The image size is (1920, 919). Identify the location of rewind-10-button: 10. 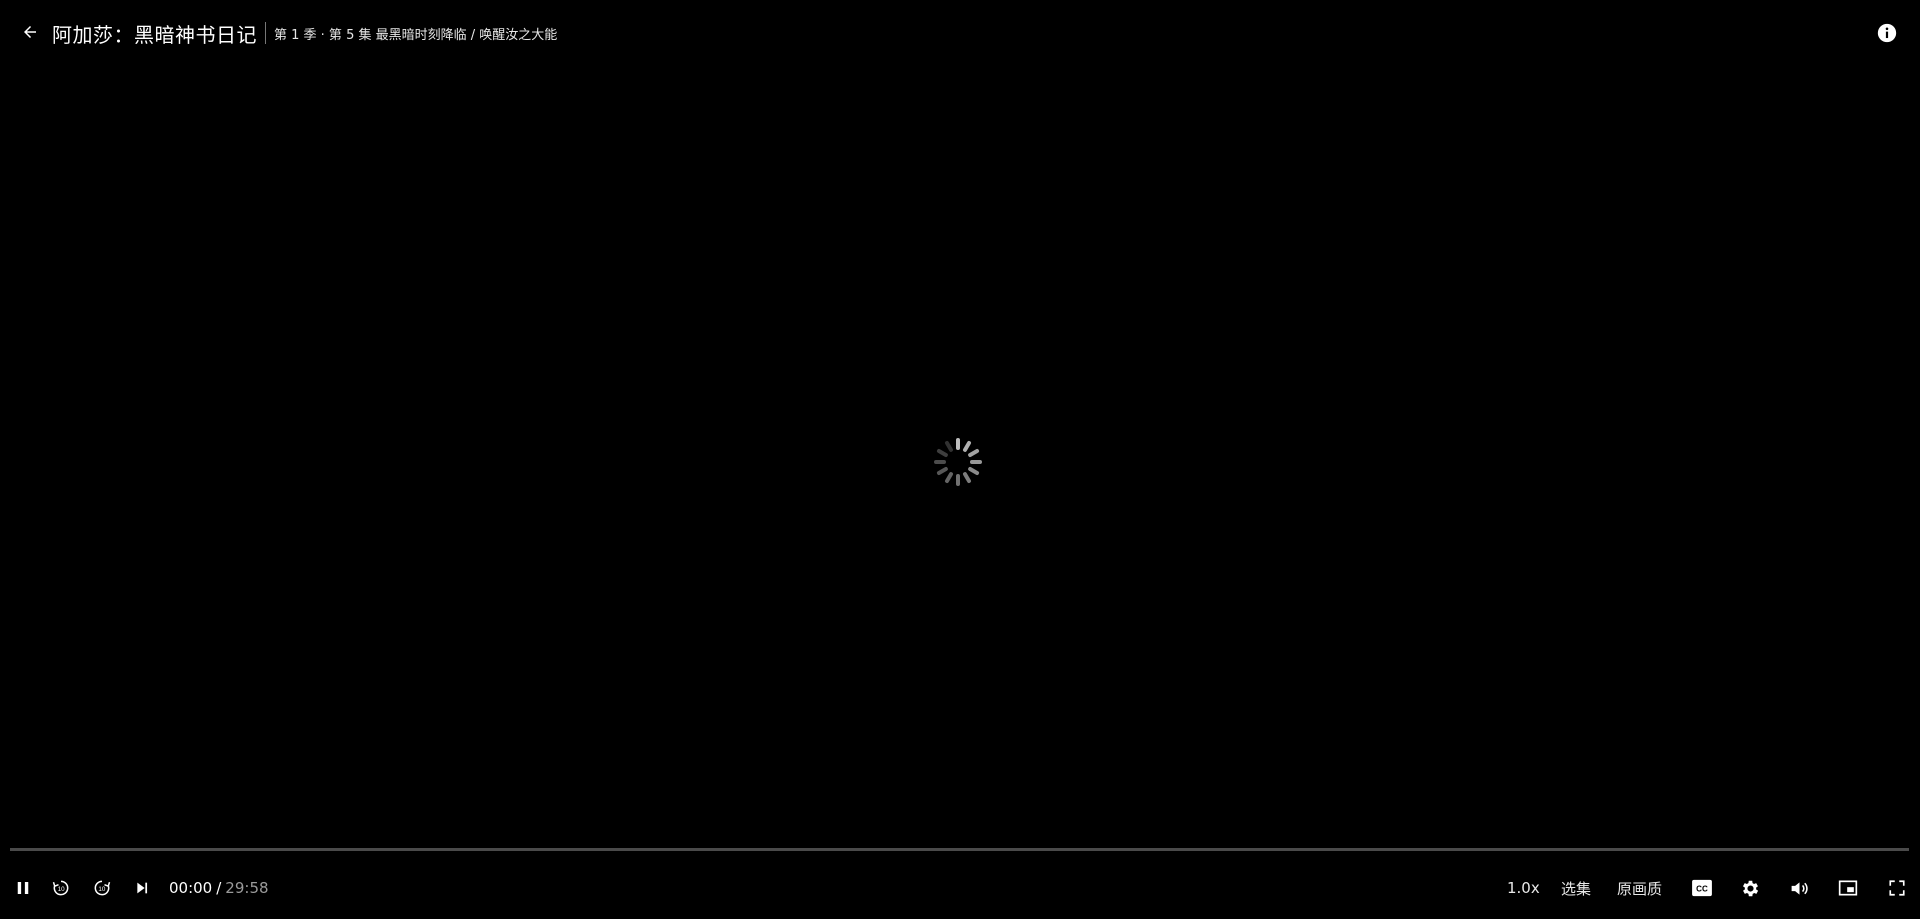
(61, 888).